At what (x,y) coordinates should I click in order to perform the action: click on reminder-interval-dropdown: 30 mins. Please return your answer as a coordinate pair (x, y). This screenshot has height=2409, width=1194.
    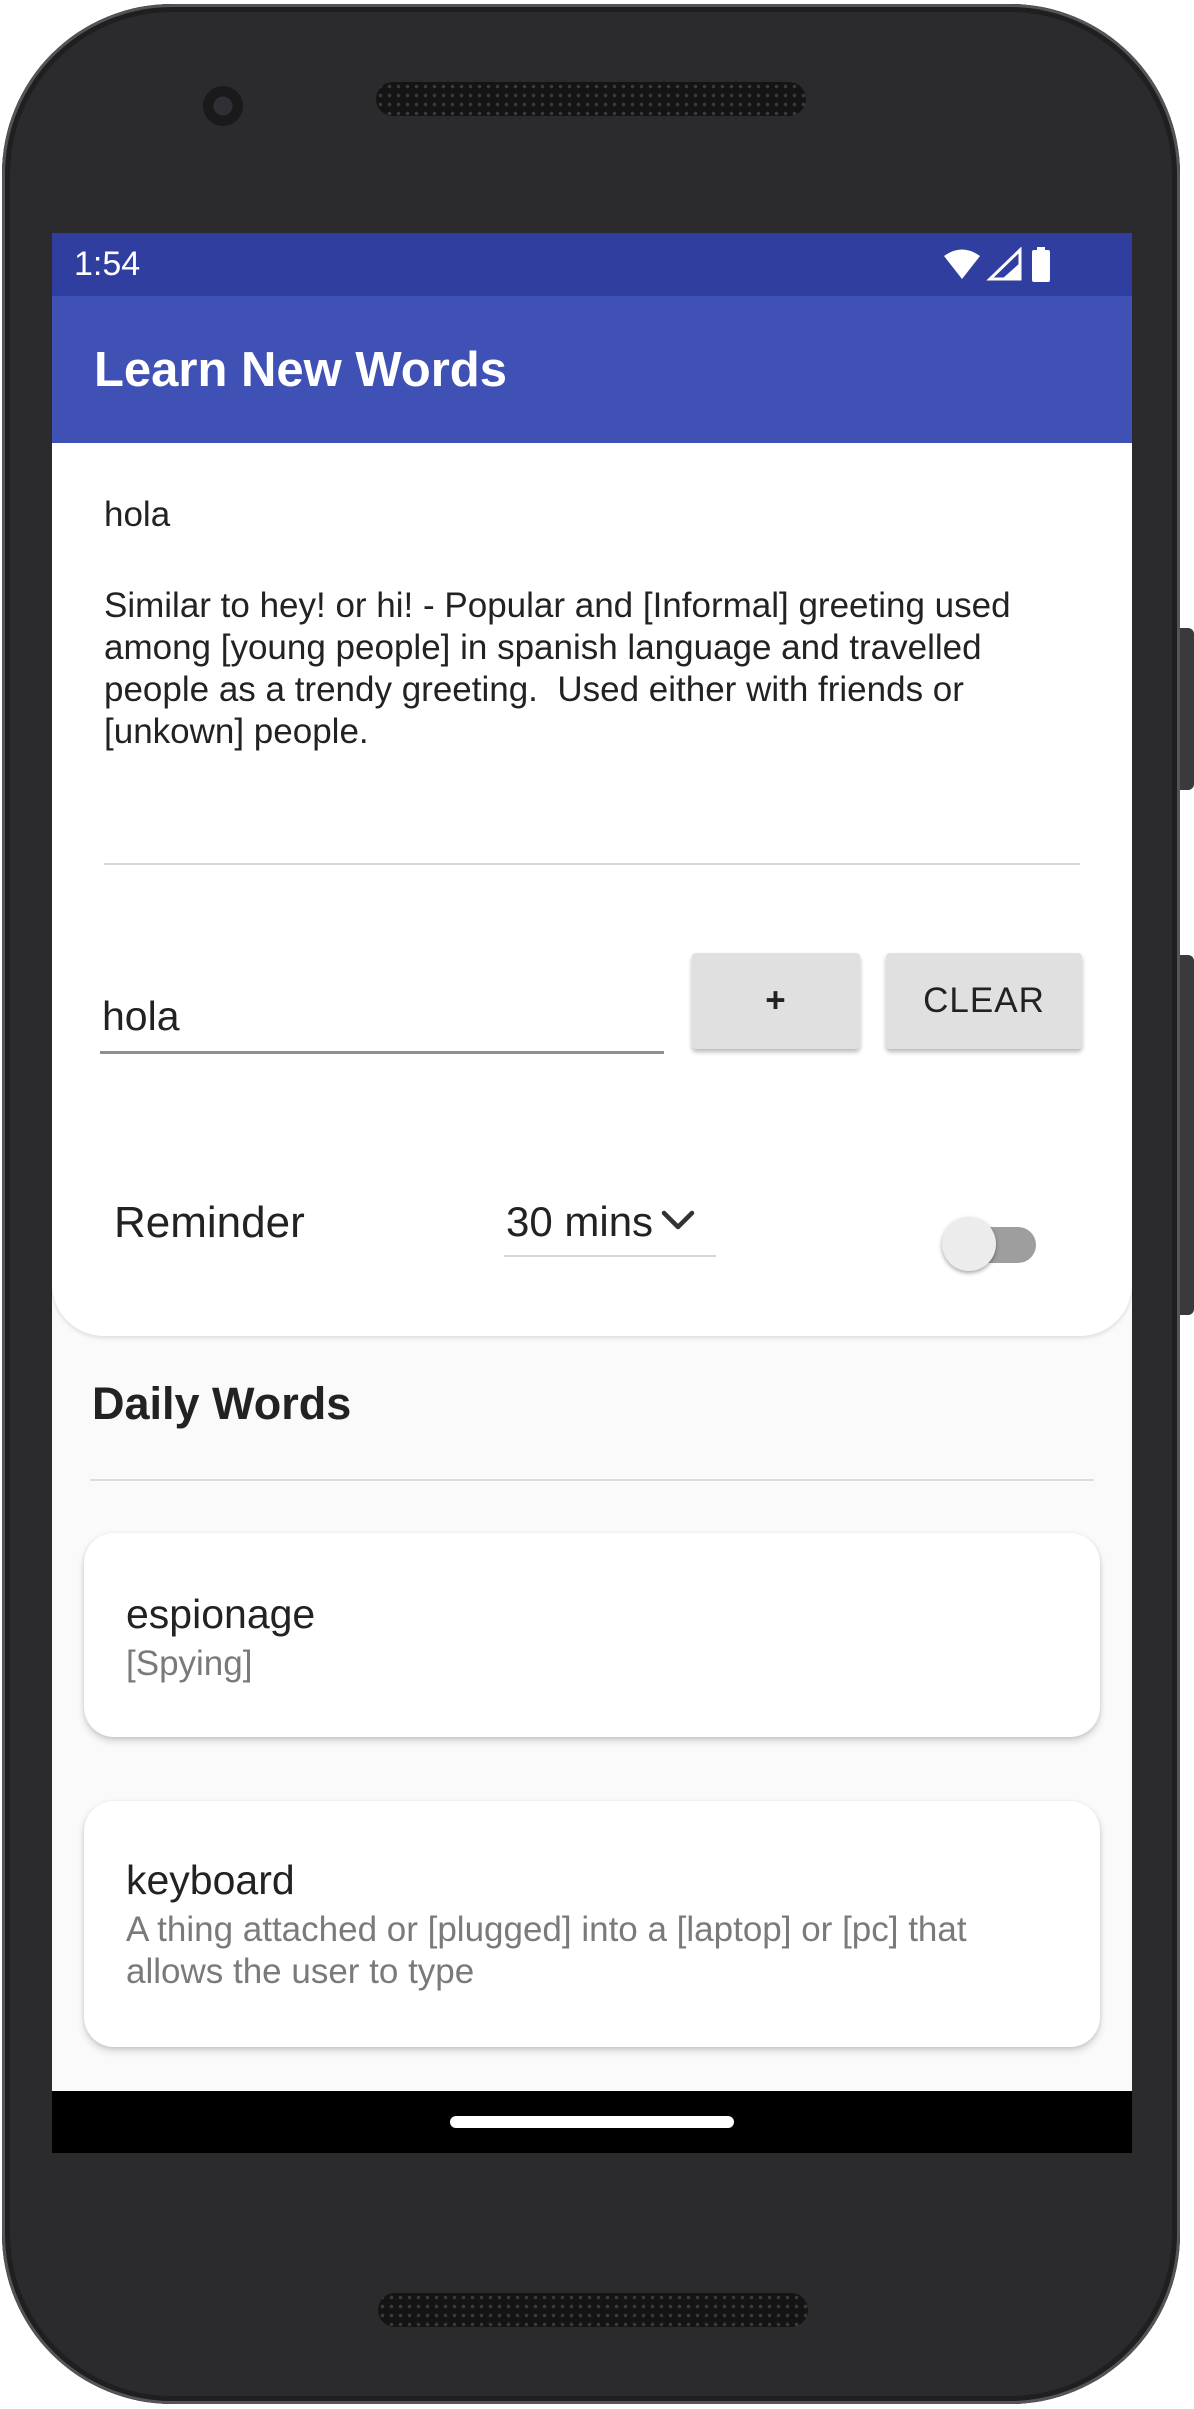
    Looking at the image, I should click on (610, 1221).